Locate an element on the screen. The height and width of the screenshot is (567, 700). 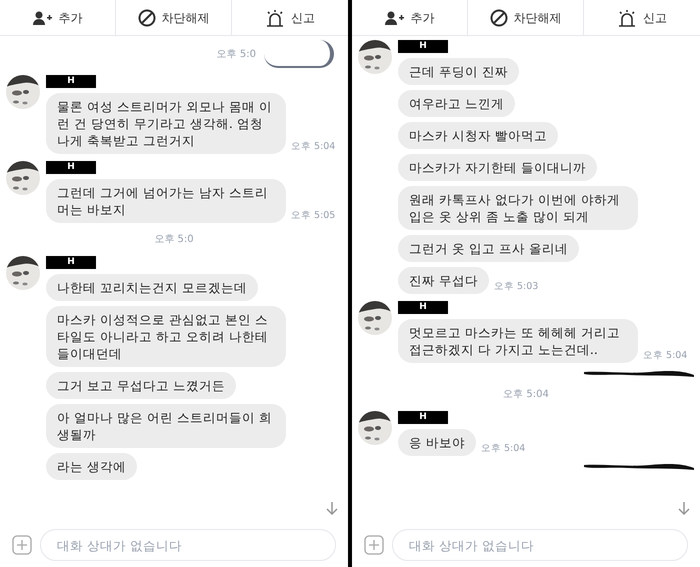
message-bubble: 물론 여성 스트리머가 외모나 몸매 이런 건 당연히 무기라고 생각해. 엄청나게 축복받고 그런거지 is located at coordinates (166, 123).